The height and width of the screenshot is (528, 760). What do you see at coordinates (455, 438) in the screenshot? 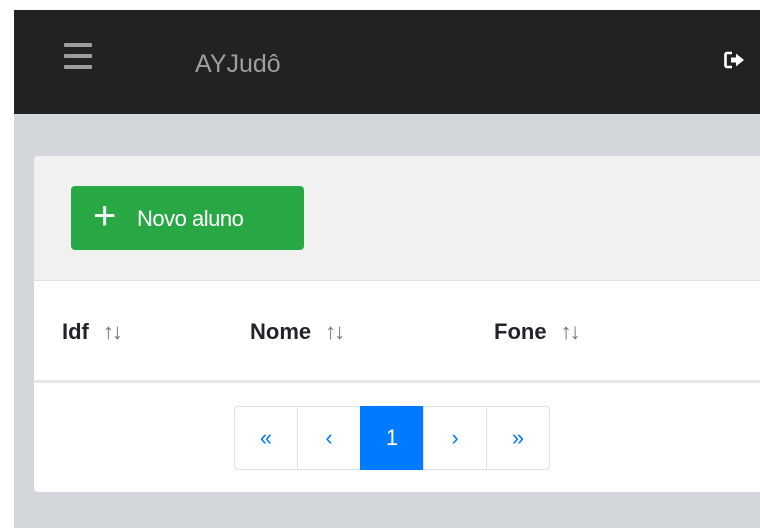
I see `next-page-button: ›` at bounding box center [455, 438].